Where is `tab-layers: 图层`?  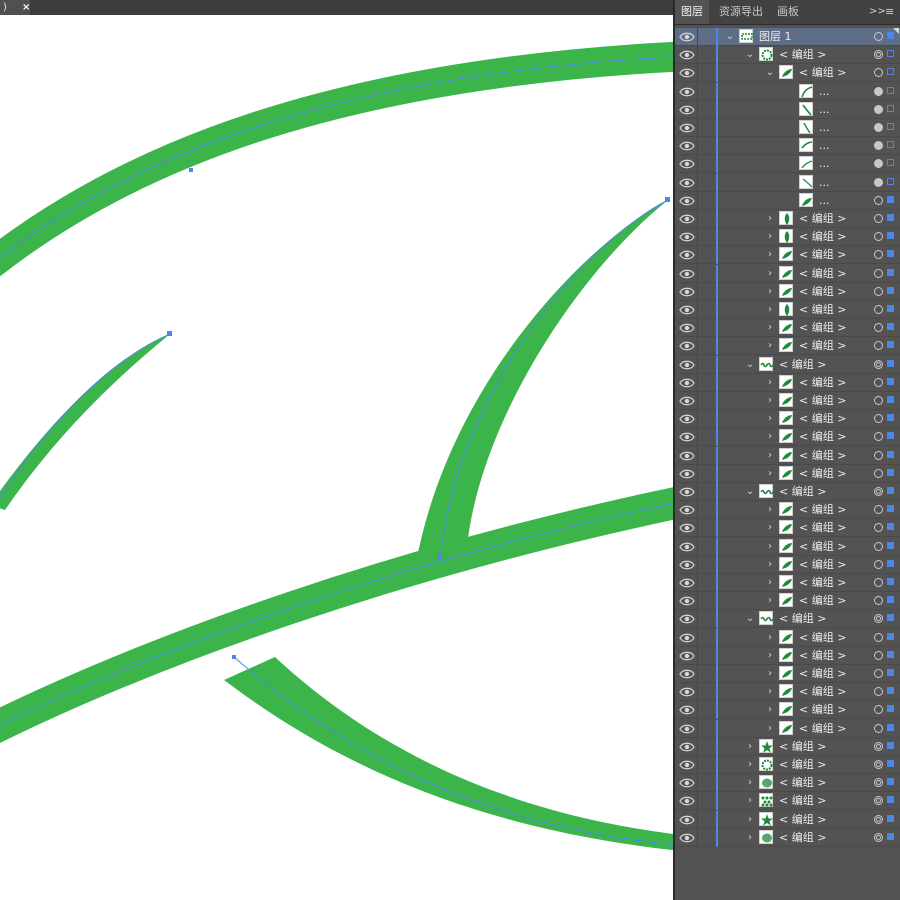 tab-layers: 图层 is located at coordinates (692, 12).